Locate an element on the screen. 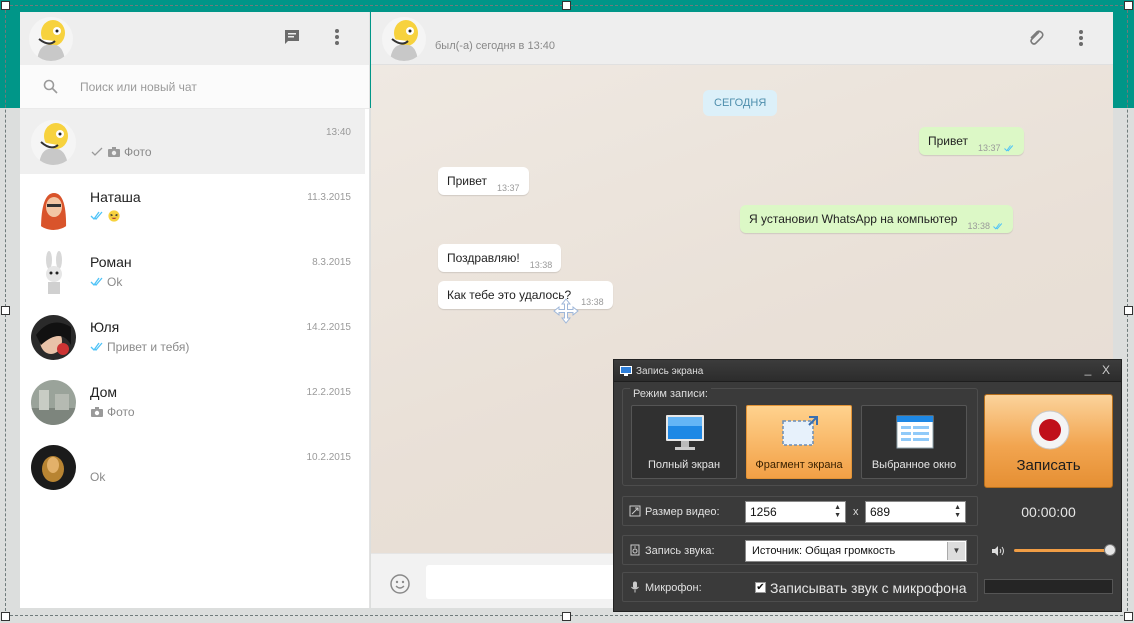 Image resolution: width=1134 pixels, height=623 pixels. mode-fragment-button: Фрагмент экрана is located at coordinates (799, 442).